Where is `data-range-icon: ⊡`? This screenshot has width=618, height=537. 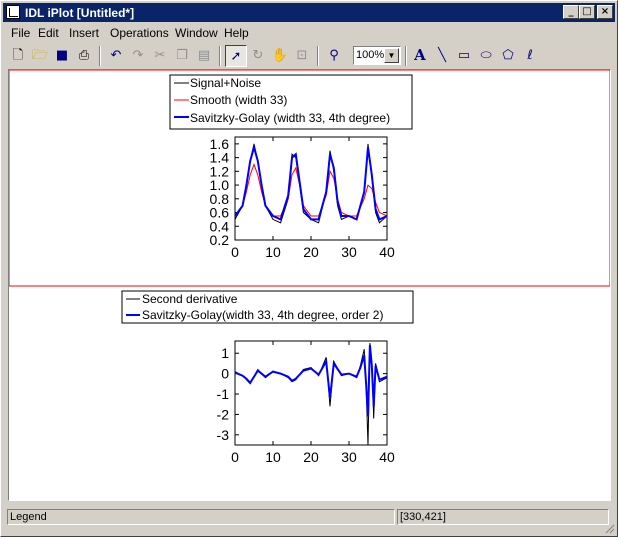 data-range-icon: ⊡ is located at coordinates (302, 56).